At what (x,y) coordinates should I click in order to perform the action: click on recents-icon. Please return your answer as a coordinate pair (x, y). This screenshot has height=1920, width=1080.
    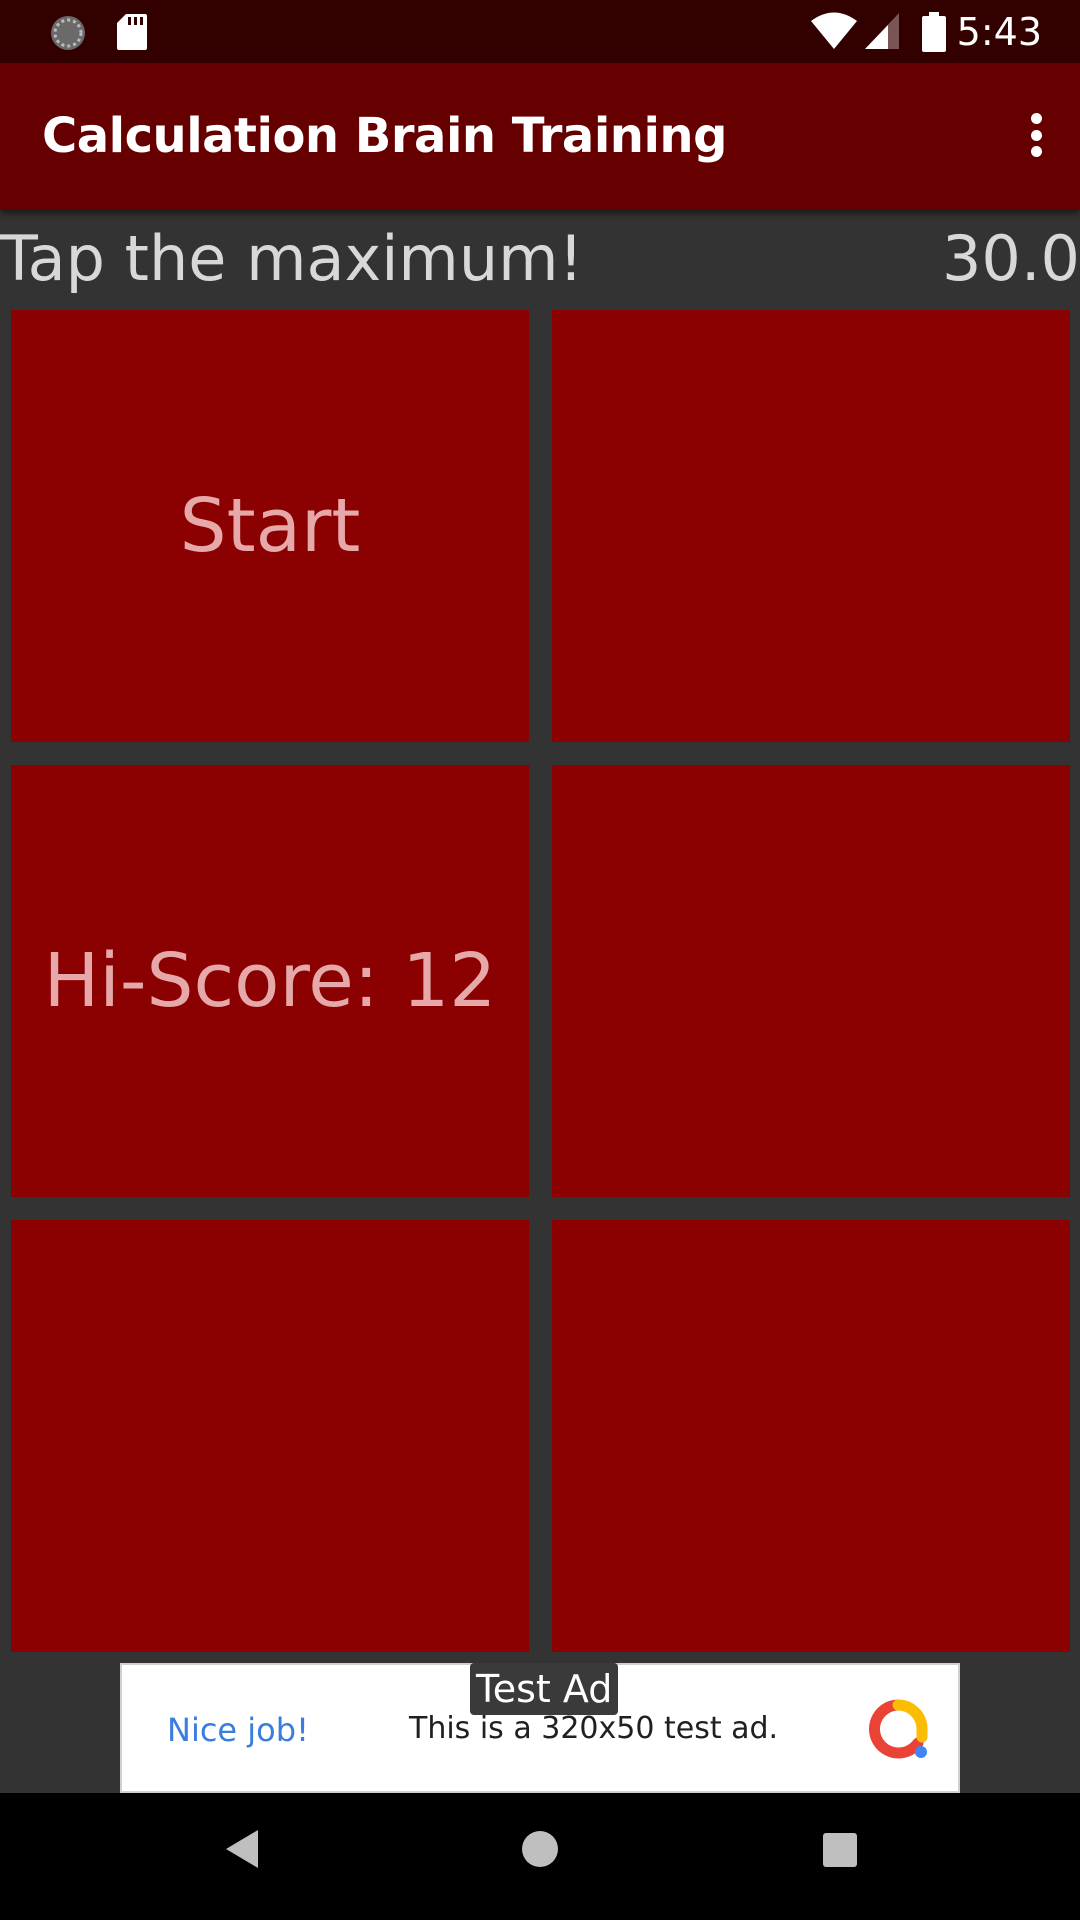
    Looking at the image, I should click on (840, 1851).